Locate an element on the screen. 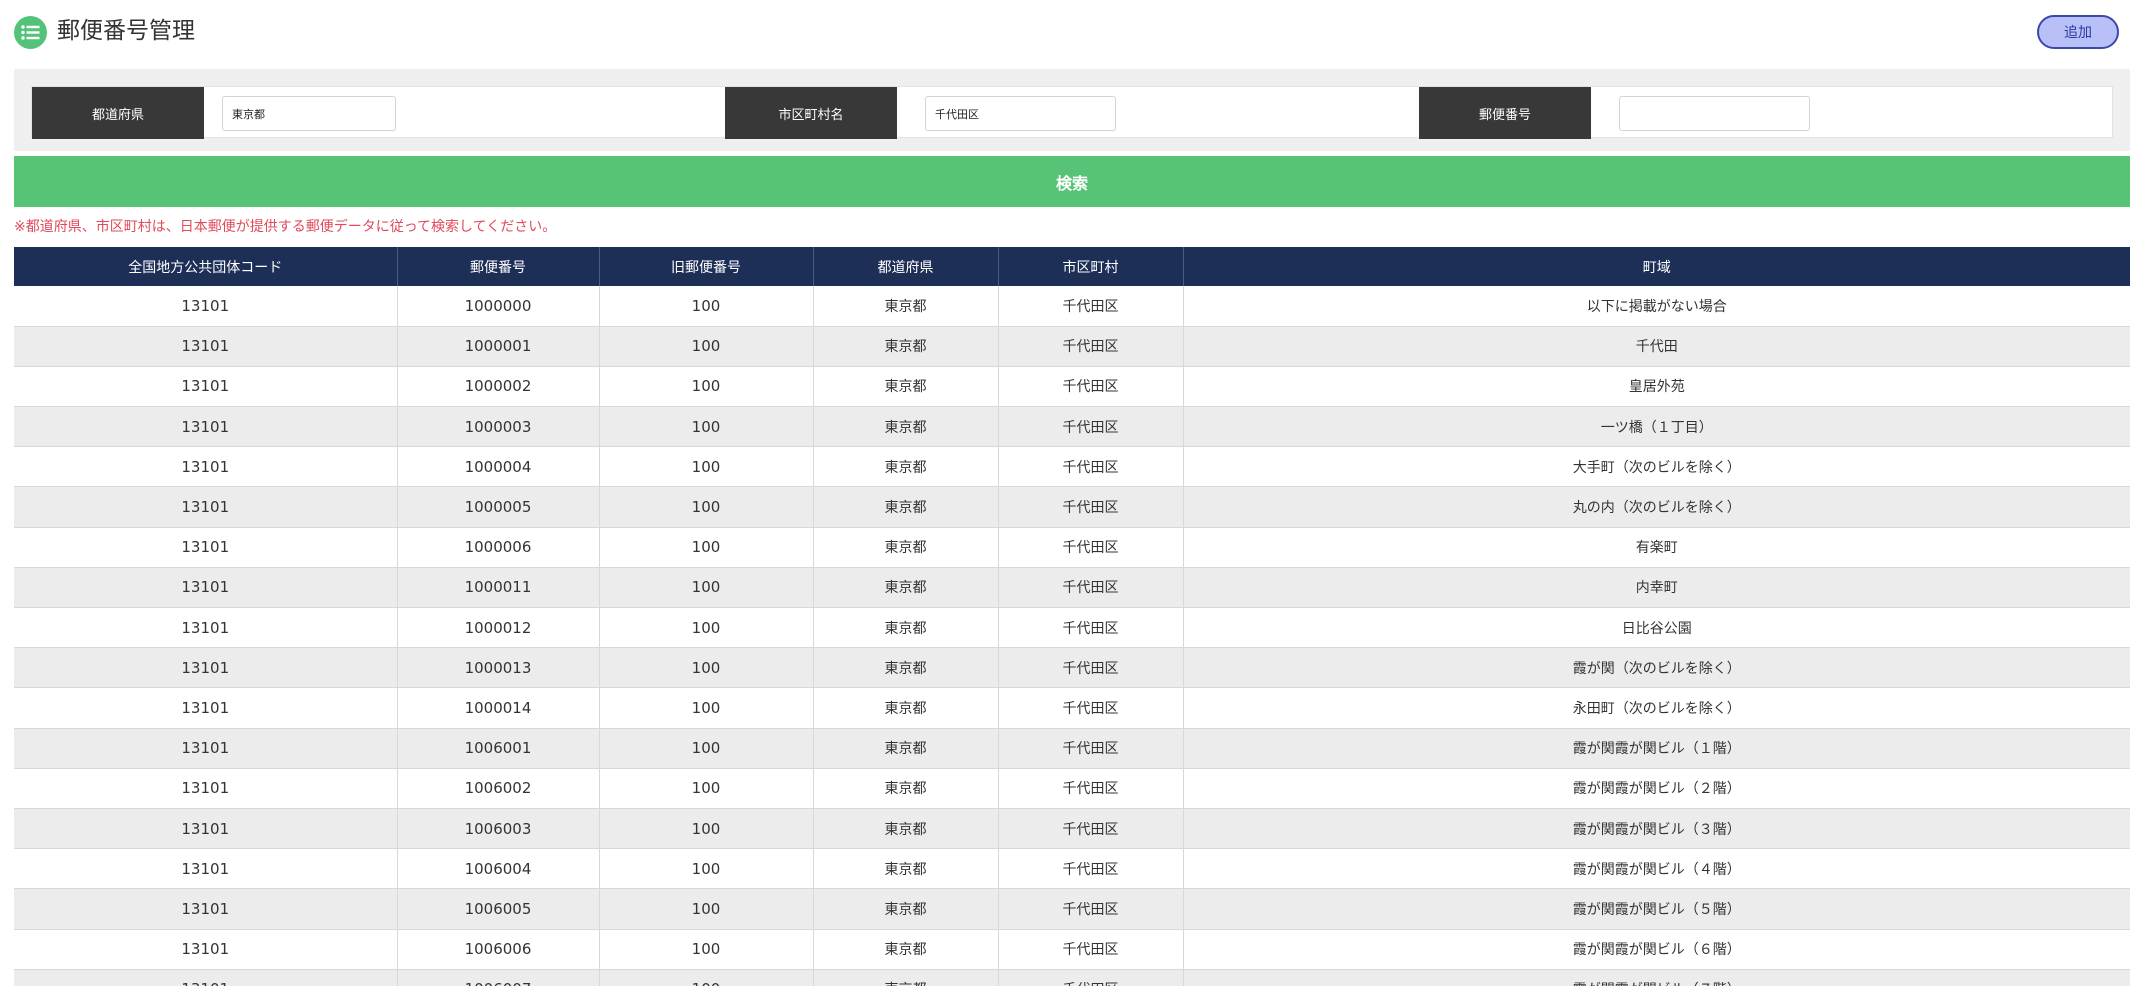 This screenshot has width=2130, height=986. cell-postal-code: 1000001 is located at coordinates (498, 346).